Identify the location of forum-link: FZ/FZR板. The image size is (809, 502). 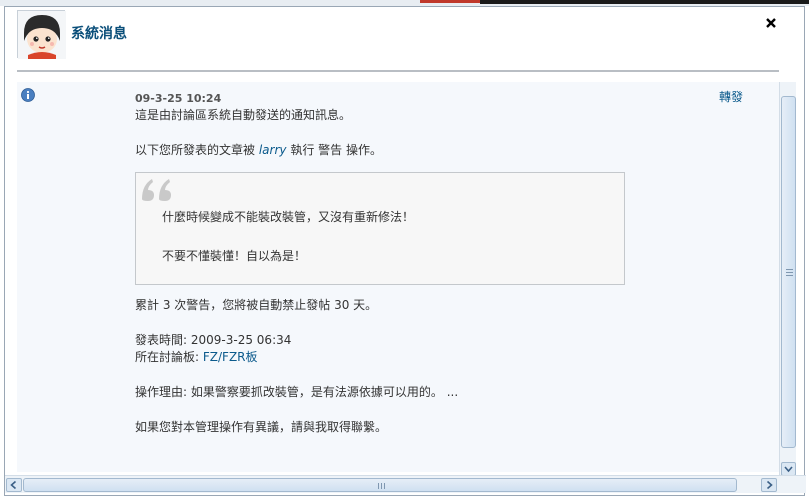
(230, 357).